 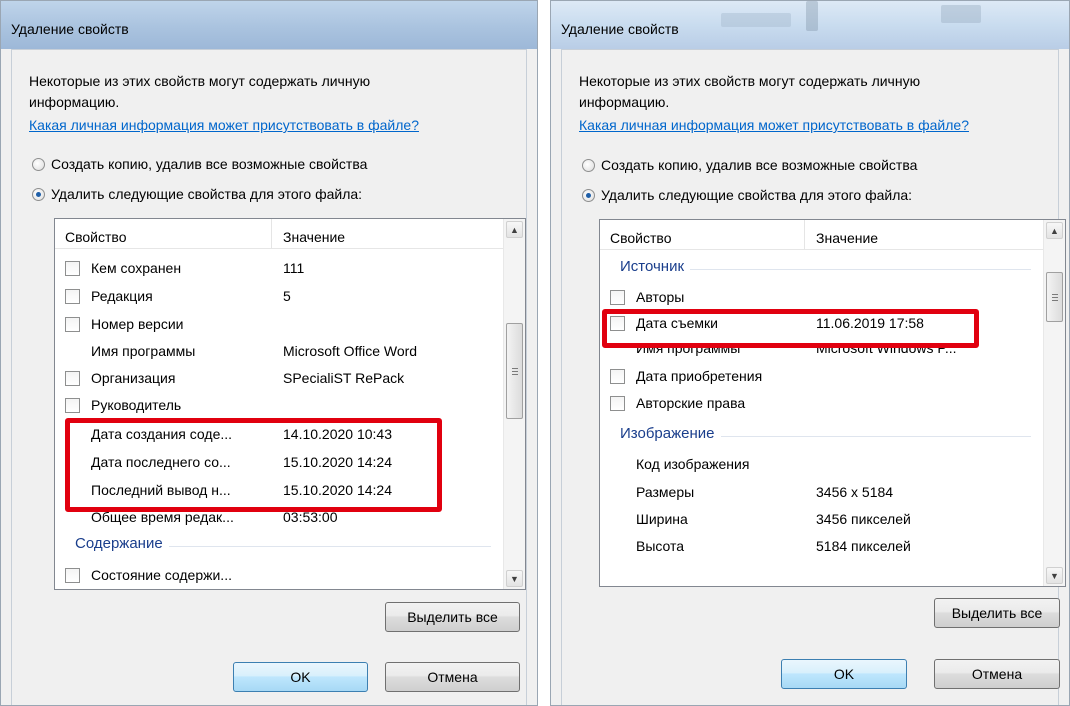 What do you see at coordinates (310, 517) in the screenshot?
I see `property-value: 03:53:00` at bounding box center [310, 517].